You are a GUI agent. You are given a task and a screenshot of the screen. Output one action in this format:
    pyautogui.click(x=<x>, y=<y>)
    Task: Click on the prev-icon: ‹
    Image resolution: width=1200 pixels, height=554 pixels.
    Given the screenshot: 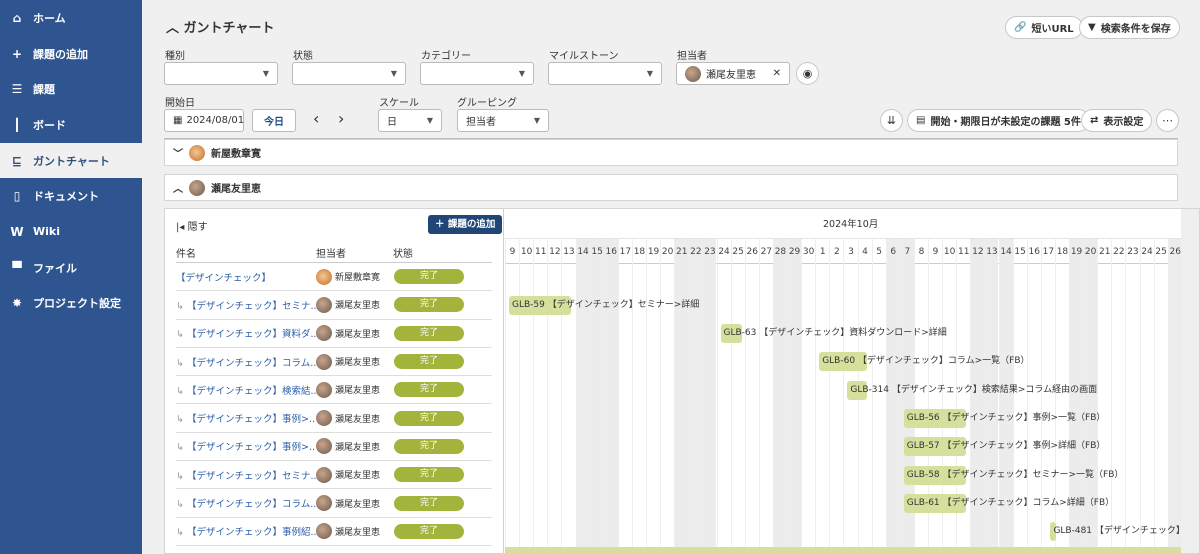 What is the action you would take?
    pyautogui.click(x=316, y=118)
    